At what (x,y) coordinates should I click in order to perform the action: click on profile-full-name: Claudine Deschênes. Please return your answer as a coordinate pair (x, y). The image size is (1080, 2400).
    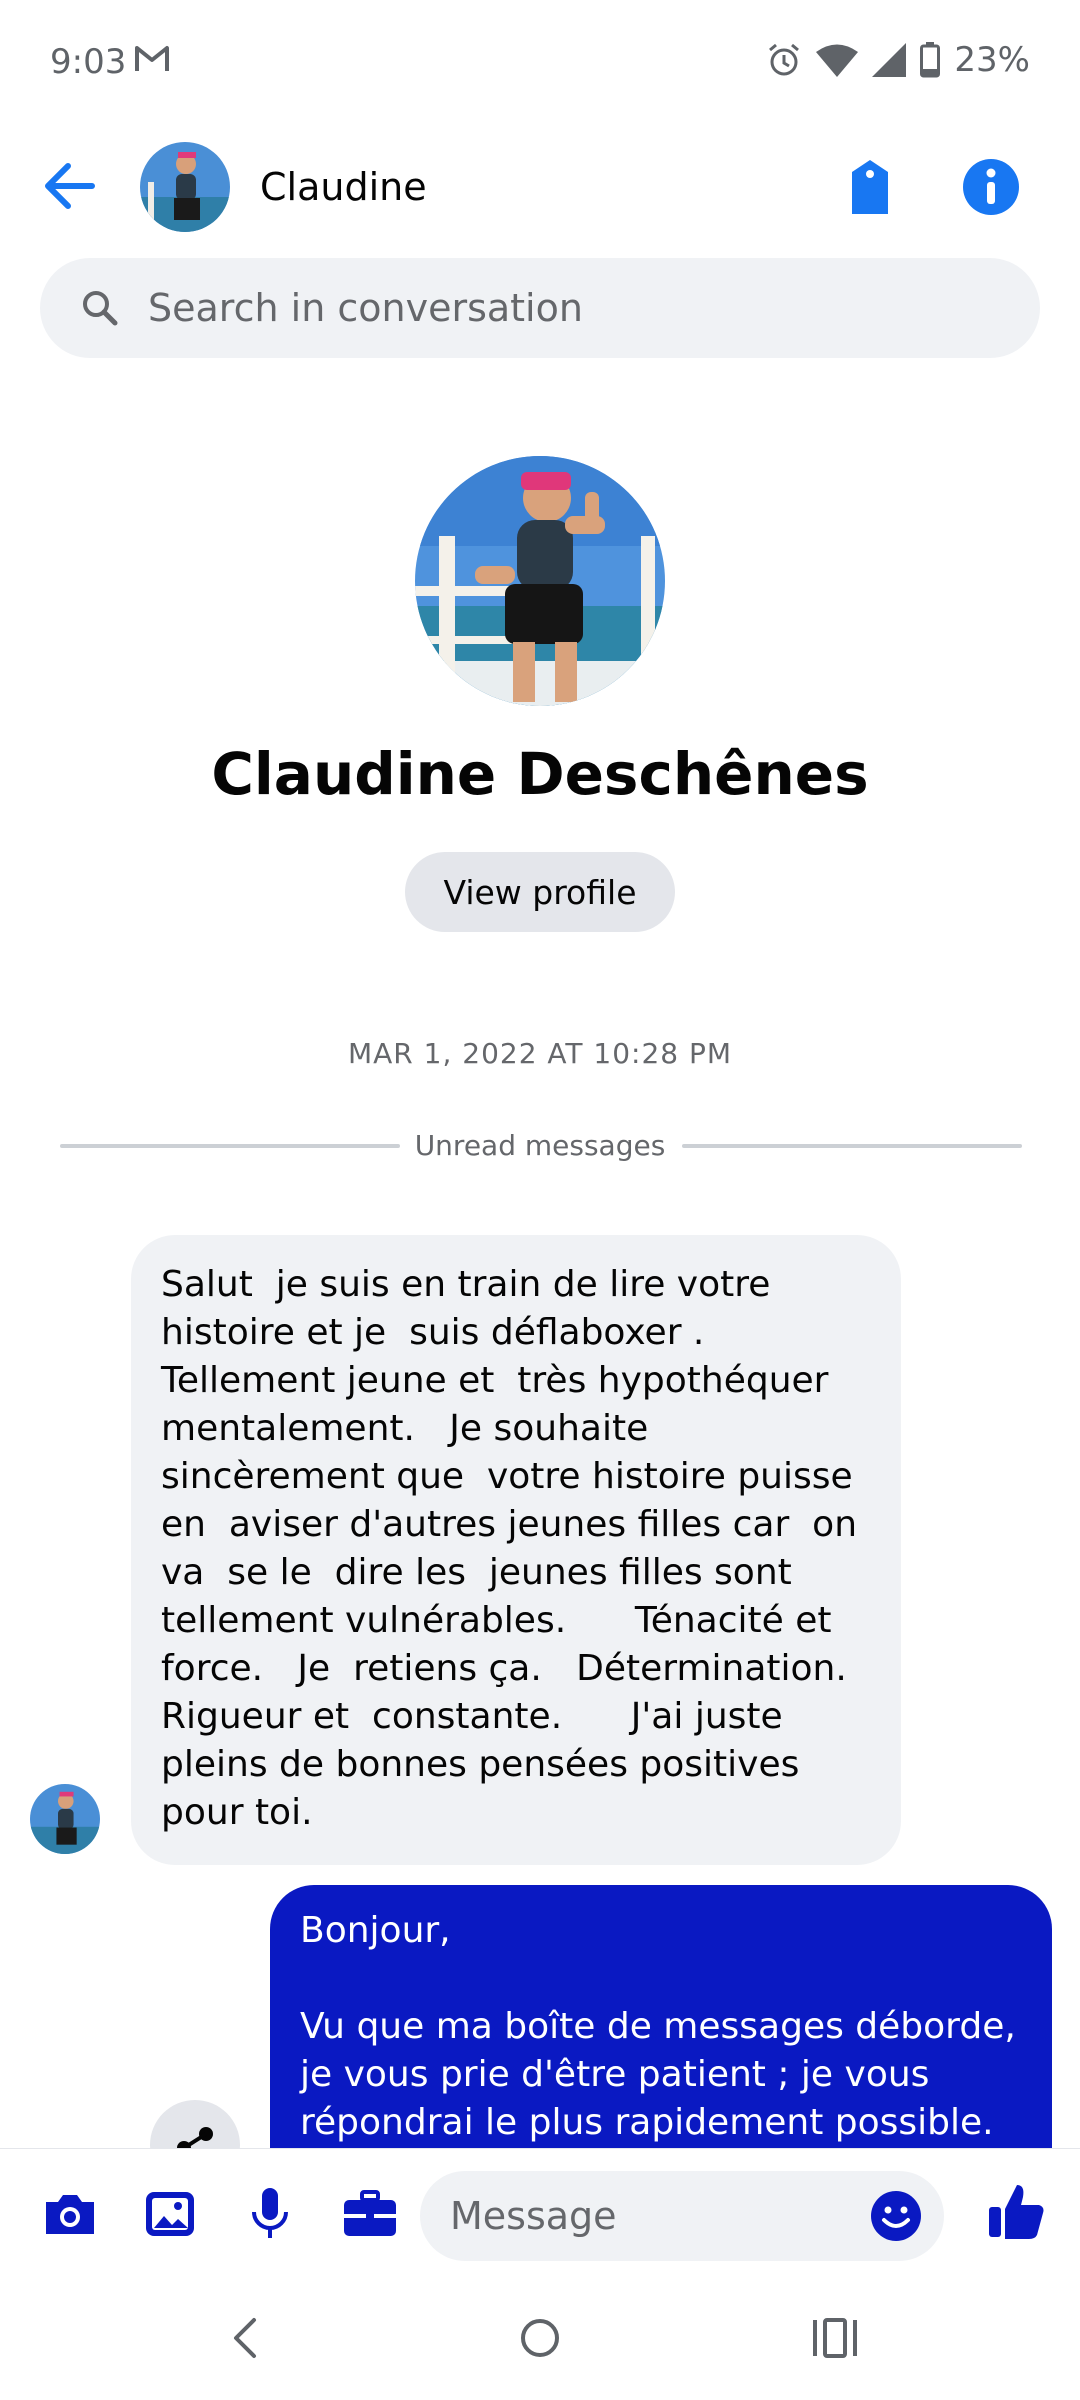
    Looking at the image, I should click on (540, 774).